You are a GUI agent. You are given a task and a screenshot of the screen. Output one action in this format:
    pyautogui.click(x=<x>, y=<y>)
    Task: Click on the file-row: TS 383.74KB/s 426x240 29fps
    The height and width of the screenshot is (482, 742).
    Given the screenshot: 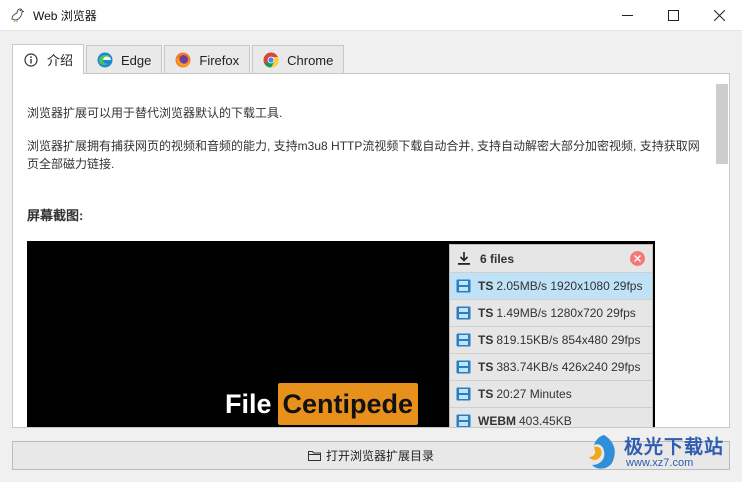 What is the action you would take?
    pyautogui.click(x=551, y=366)
    